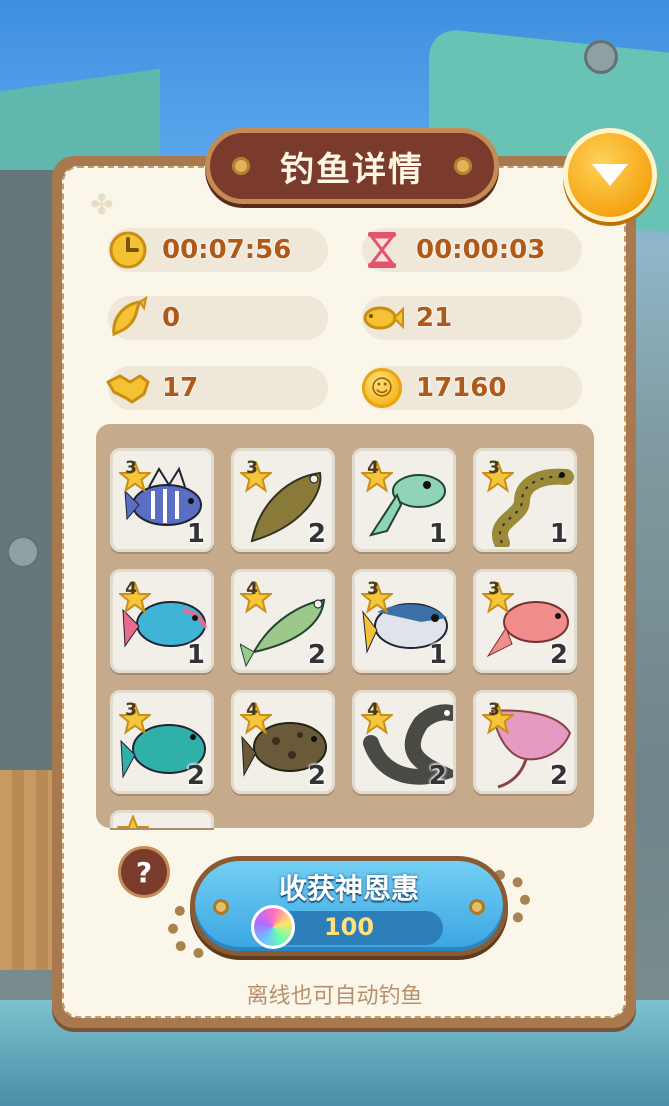 This screenshot has width=669, height=1106. What do you see at coordinates (382, 318) in the screenshot?
I see `fish-icon` at bounding box center [382, 318].